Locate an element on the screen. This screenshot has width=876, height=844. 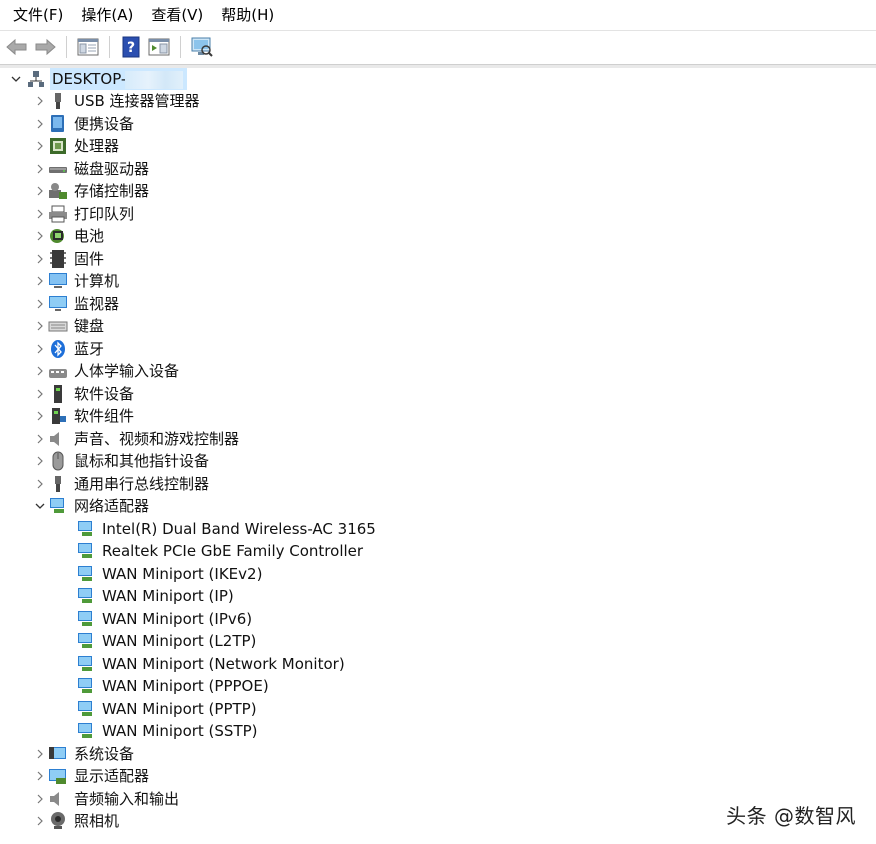
network-adapter-row: WAN Miniport (PPTP) is located at coordinates (166, 709).